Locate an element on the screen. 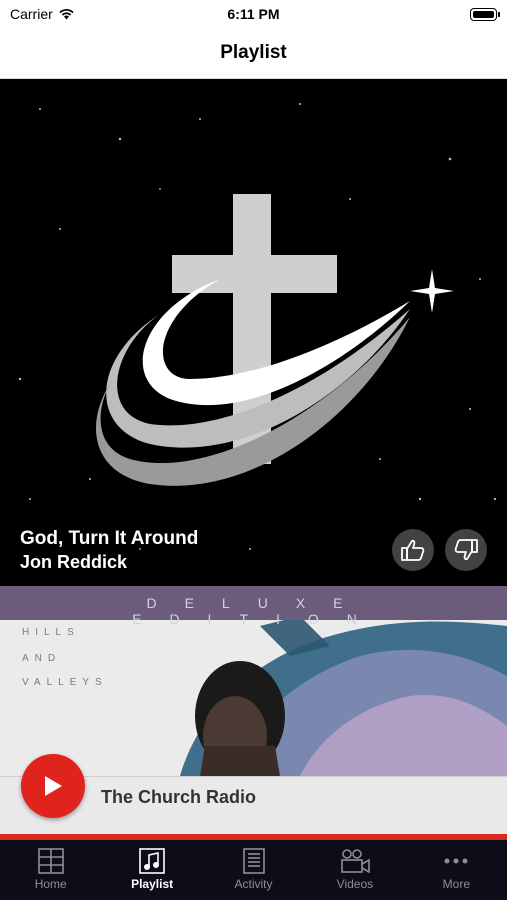  navigation-bar: Playlist is located at coordinates (253, 54).